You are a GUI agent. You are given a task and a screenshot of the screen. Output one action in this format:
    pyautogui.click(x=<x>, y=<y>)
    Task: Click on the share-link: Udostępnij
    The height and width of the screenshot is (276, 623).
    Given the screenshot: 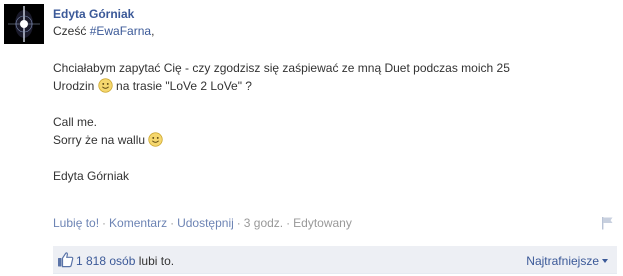 What is the action you would take?
    pyautogui.click(x=205, y=223)
    